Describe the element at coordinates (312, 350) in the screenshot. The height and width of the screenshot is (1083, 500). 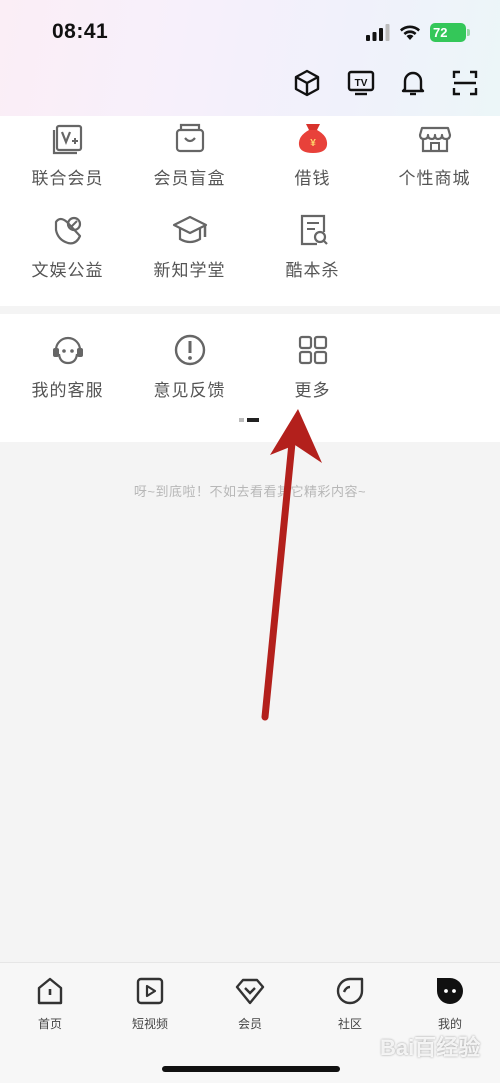
I see `more-grid-icon` at that location.